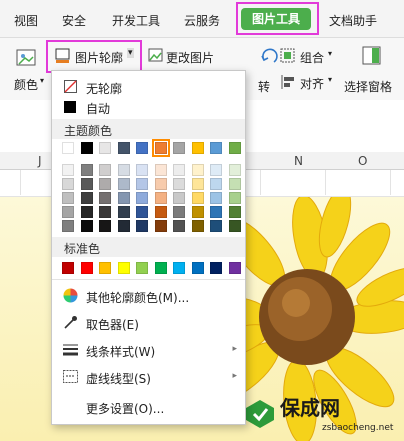 The image size is (404, 441). Describe the element at coordinates (148, 107) in the screenshot. I see `menu-item-automatic: 自动` at that location.